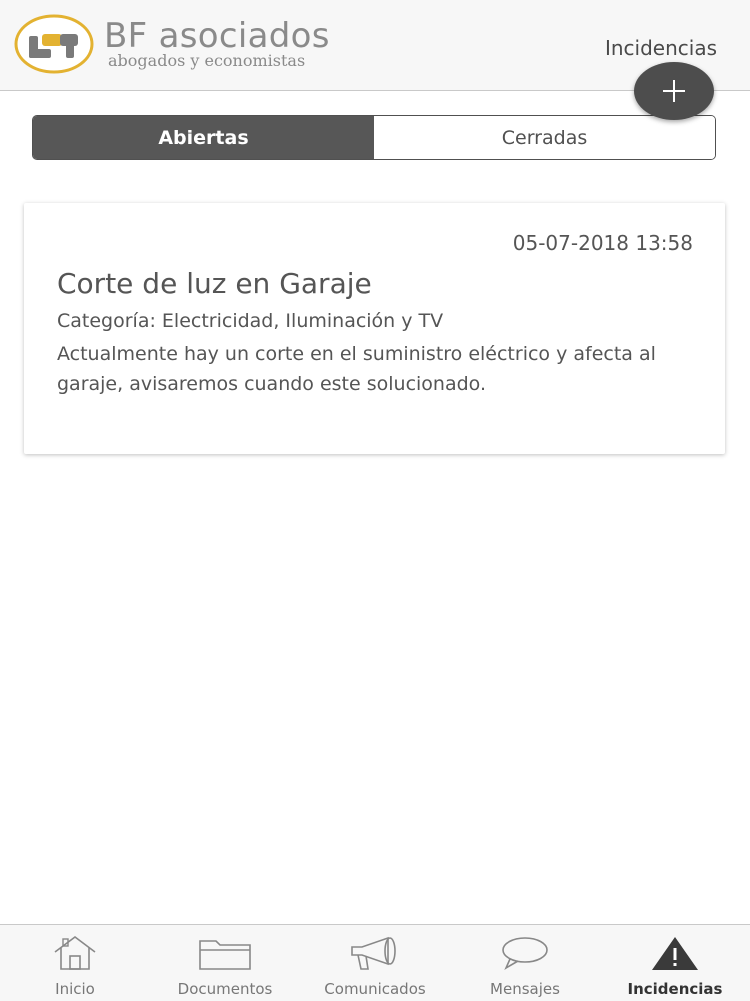 This screenshot has height=1001, width=750. What do you see at coordinates (225, 989) in the screenshot?
I see `tab-label: Documentos` at bounding box center [225, 989].